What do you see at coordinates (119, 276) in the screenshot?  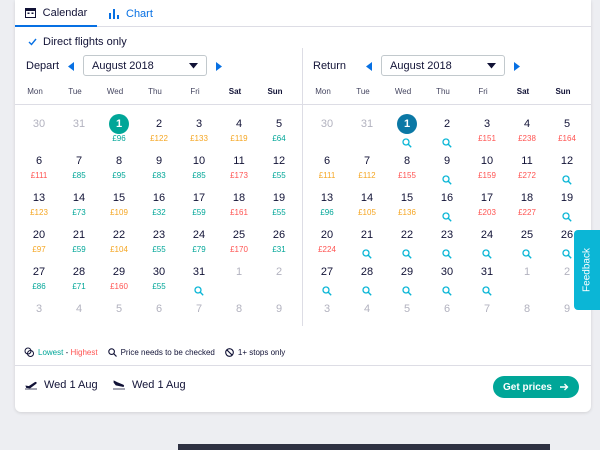 I see `depart-day-cell: 29 £160` at bounding box center [119, 276].